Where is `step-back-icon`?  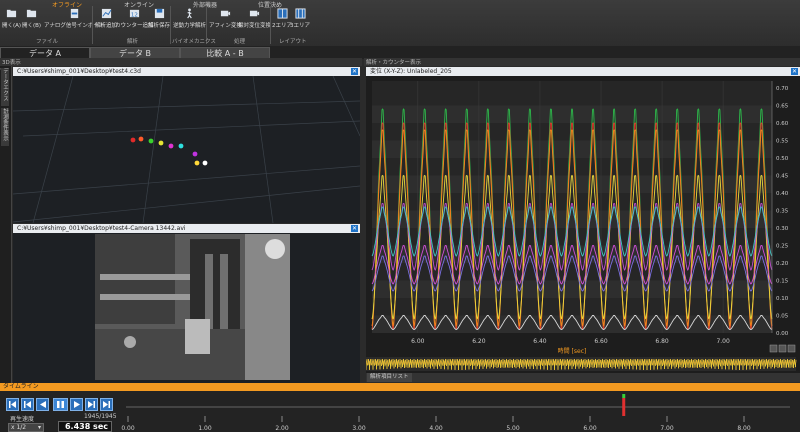 step-back-icon is located at coordinates (27, 404).